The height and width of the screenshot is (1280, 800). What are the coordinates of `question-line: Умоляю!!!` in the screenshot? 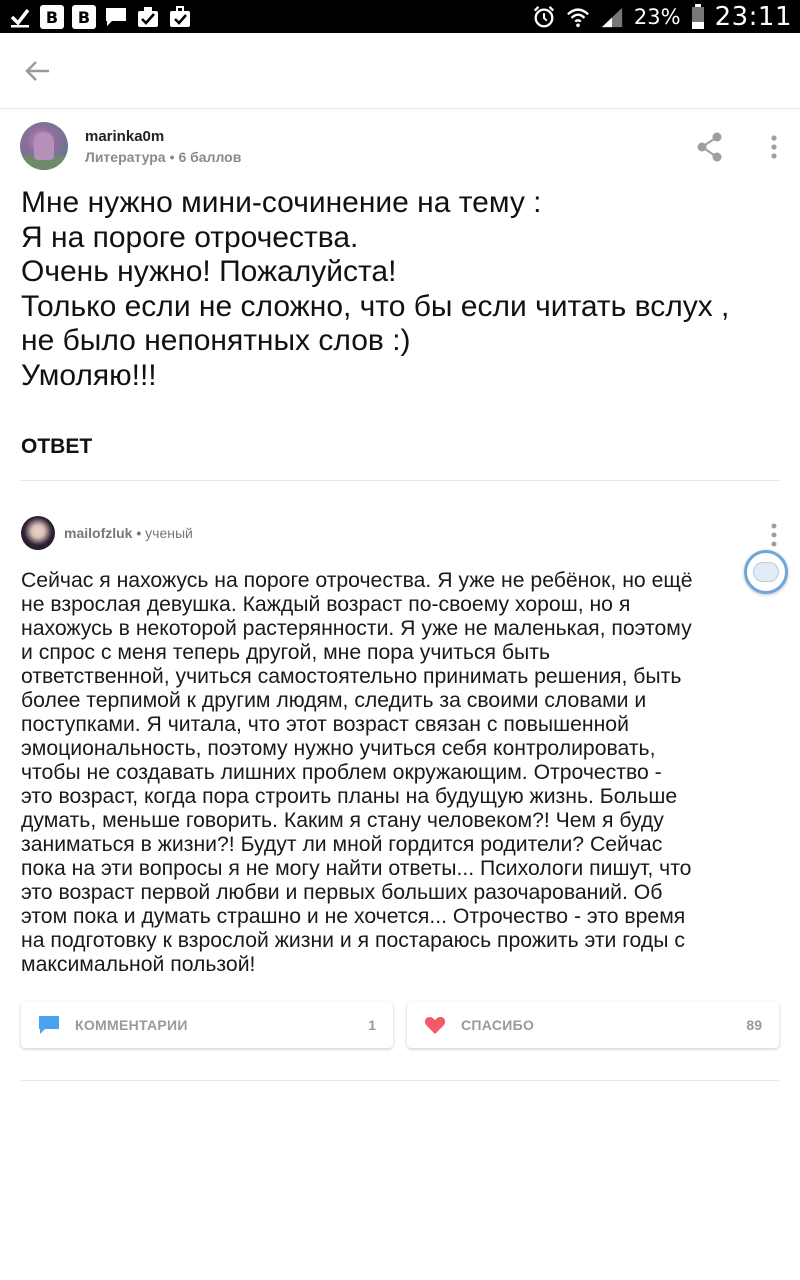 It's located at (89, 375).